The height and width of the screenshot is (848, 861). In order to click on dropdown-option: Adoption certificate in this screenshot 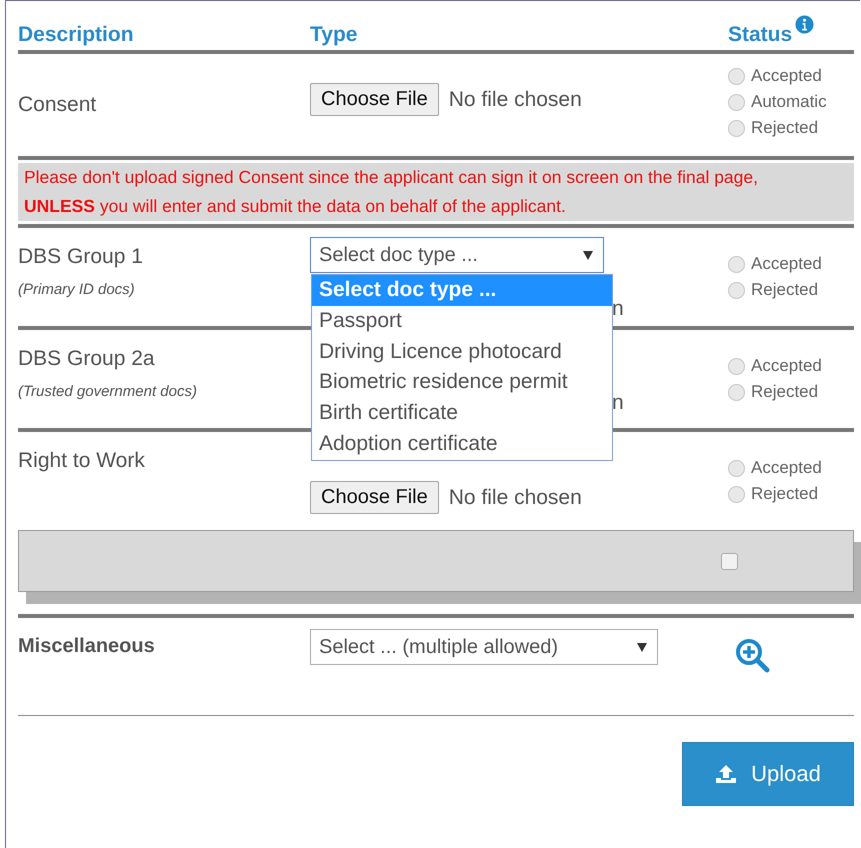, I will do `click(462, 444)`.